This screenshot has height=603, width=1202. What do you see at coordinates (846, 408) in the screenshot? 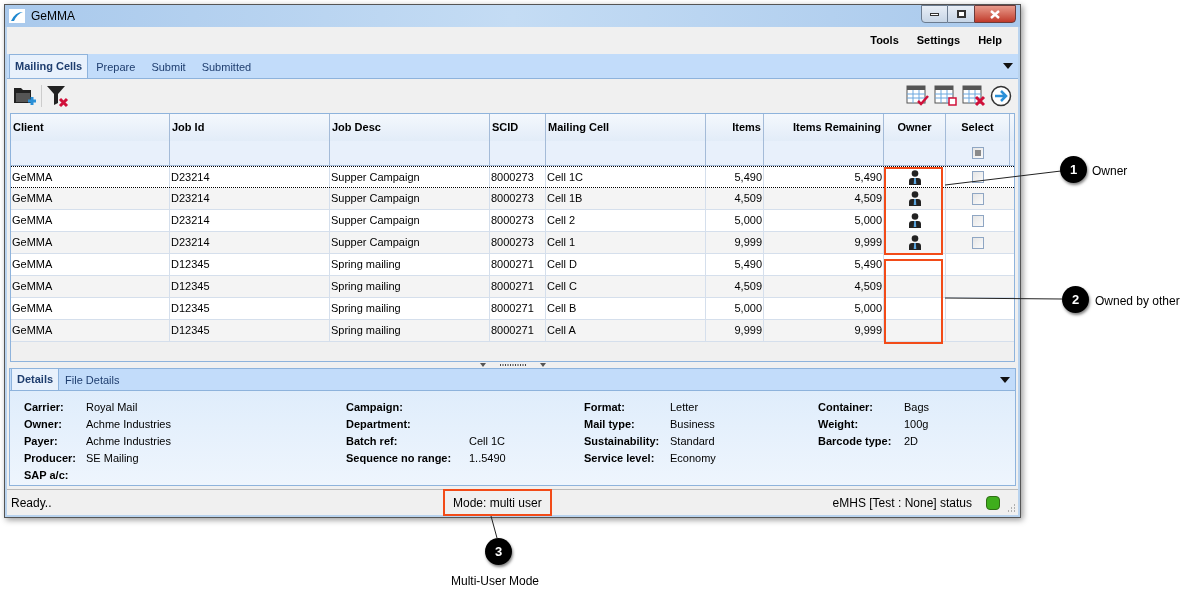
I see `field-label: Container:` at bounding box center [846, 408].